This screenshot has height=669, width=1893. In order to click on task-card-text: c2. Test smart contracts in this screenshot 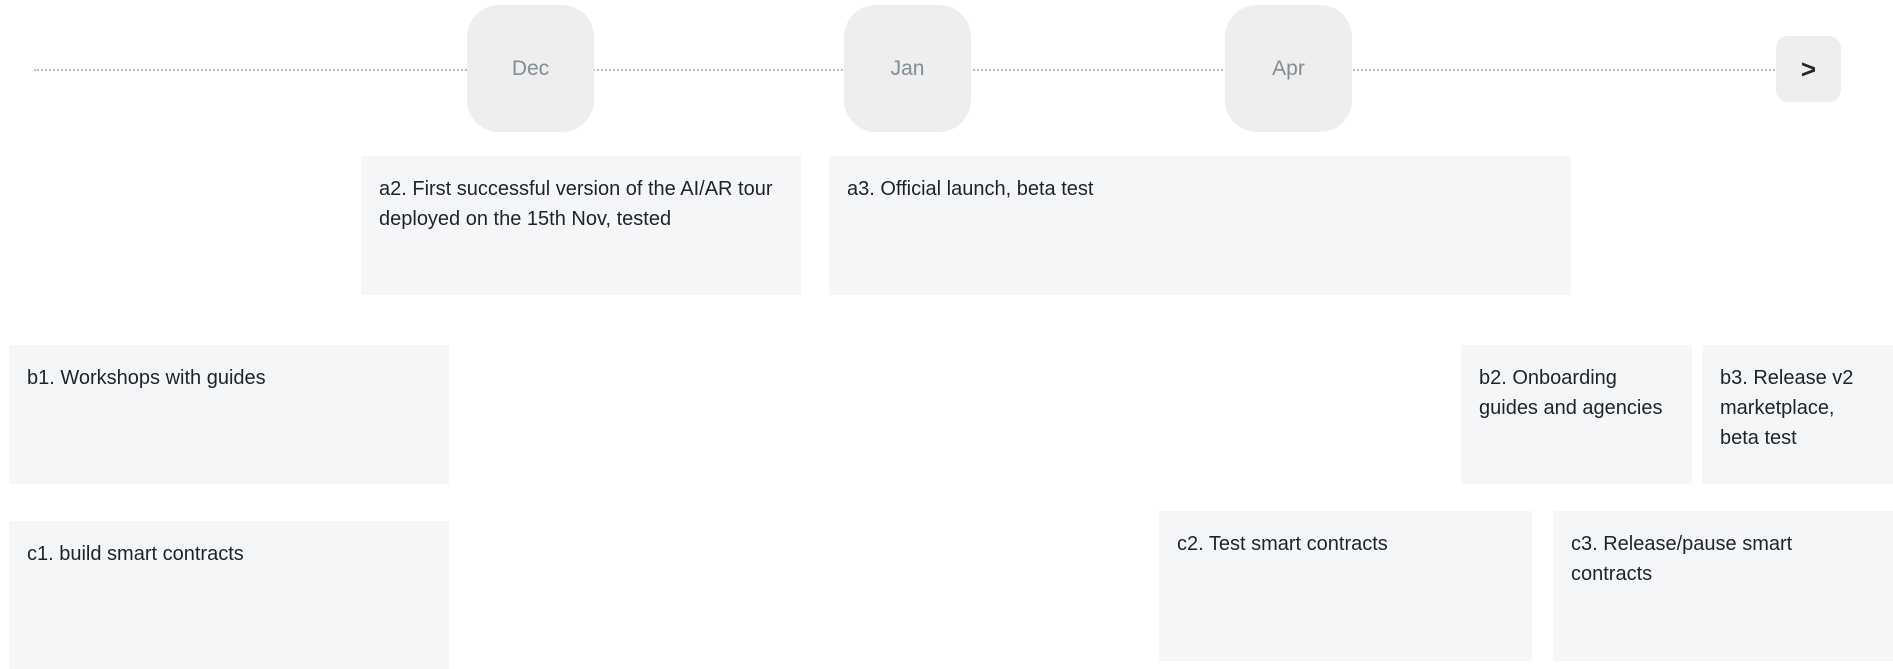, I will do `click(1282, 544)`.